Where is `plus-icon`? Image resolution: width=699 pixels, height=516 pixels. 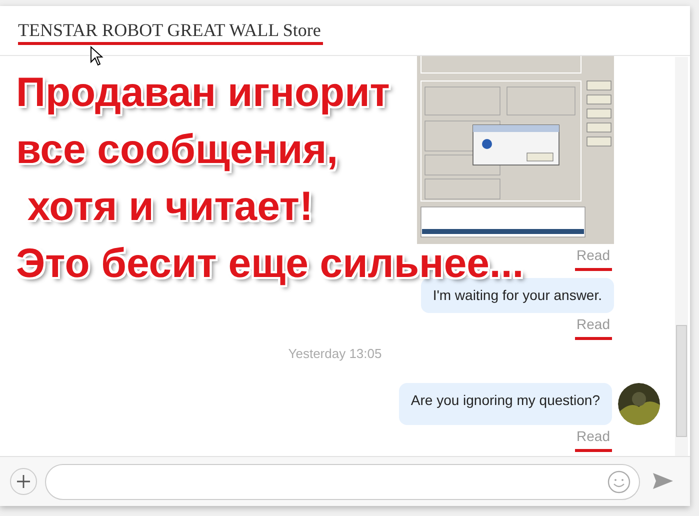 plus-icon is located at coordinates (23, 481).